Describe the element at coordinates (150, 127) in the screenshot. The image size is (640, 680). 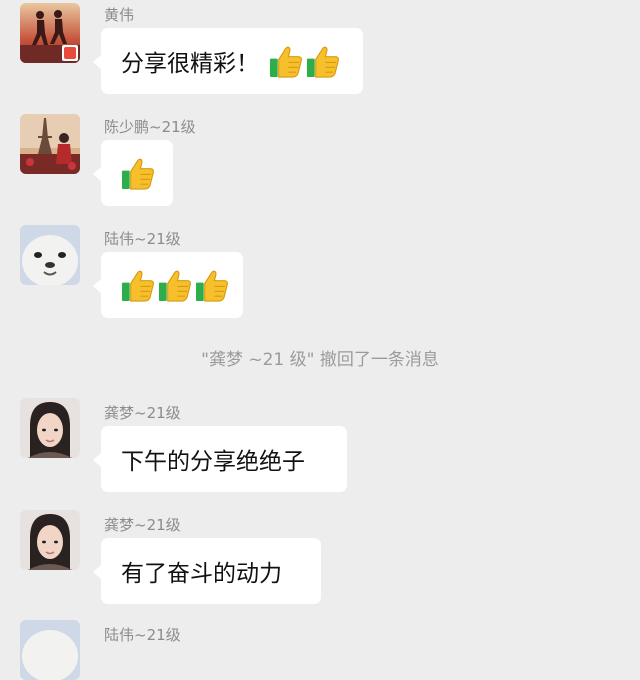
I see `sender-name: 陈少鹏~21级` at that location.